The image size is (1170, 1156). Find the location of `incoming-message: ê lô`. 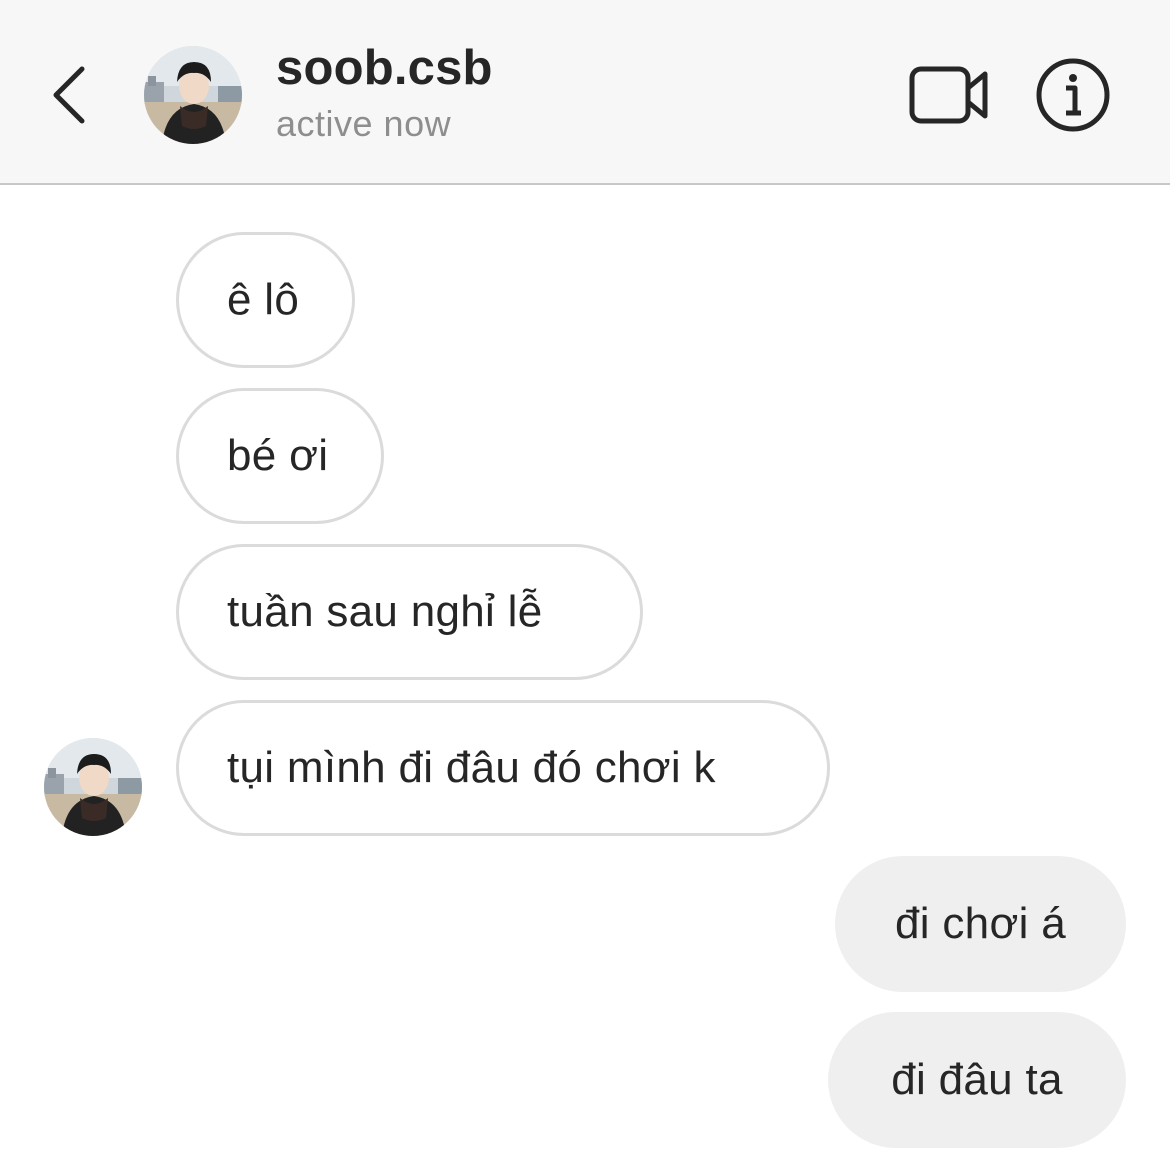

incoming-message: ê lô is located at coordinates (265, 300).